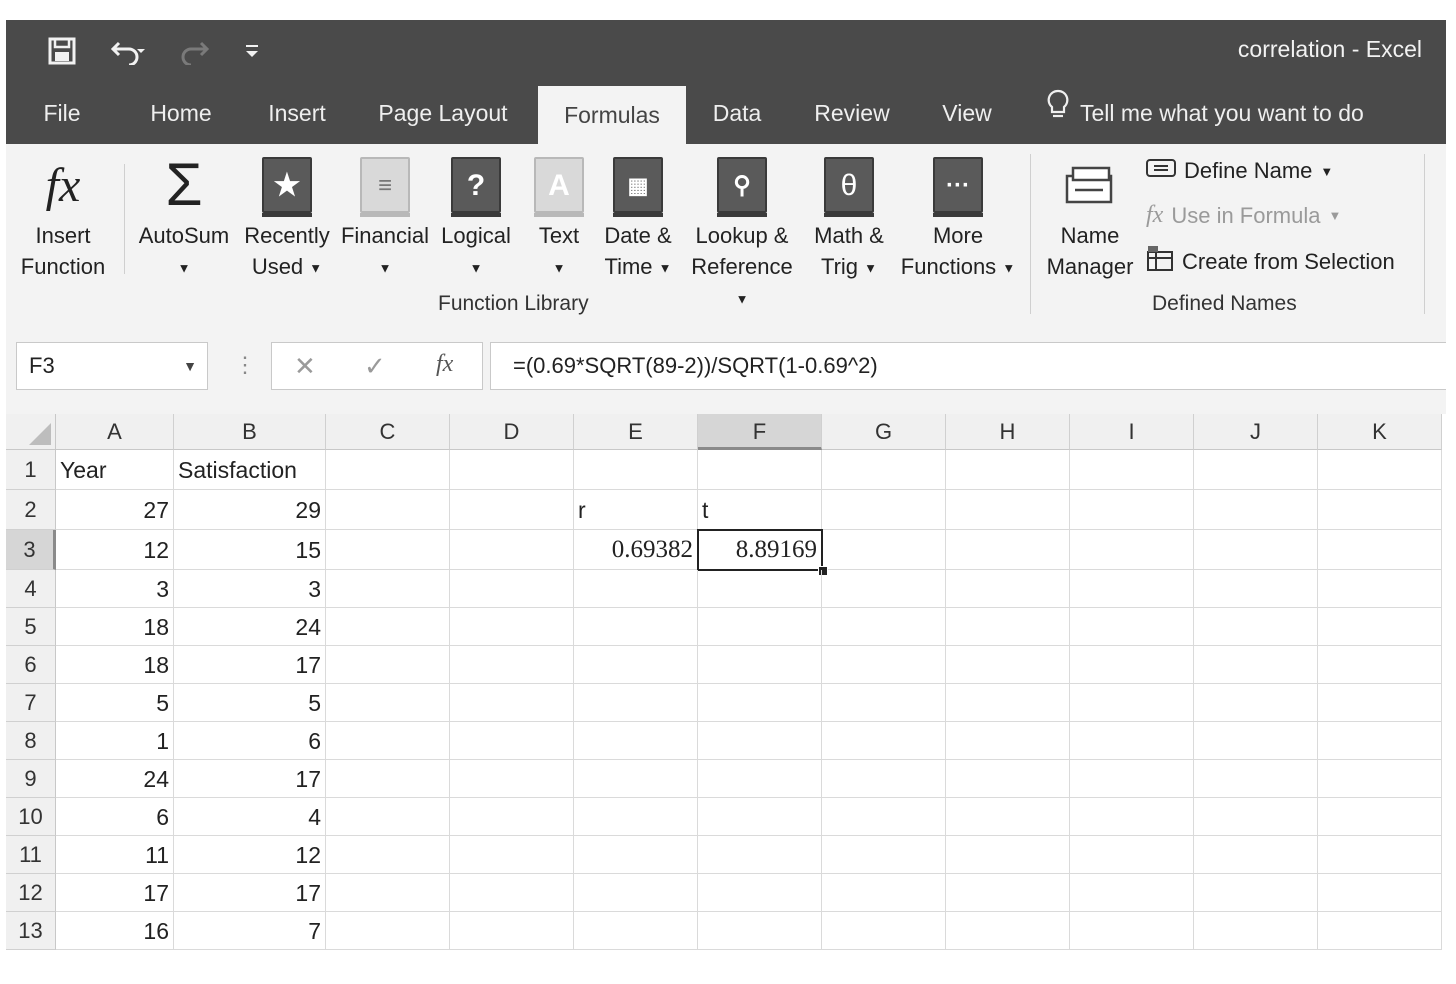  I want to click on row-header-12: 12, so click(31, 893).